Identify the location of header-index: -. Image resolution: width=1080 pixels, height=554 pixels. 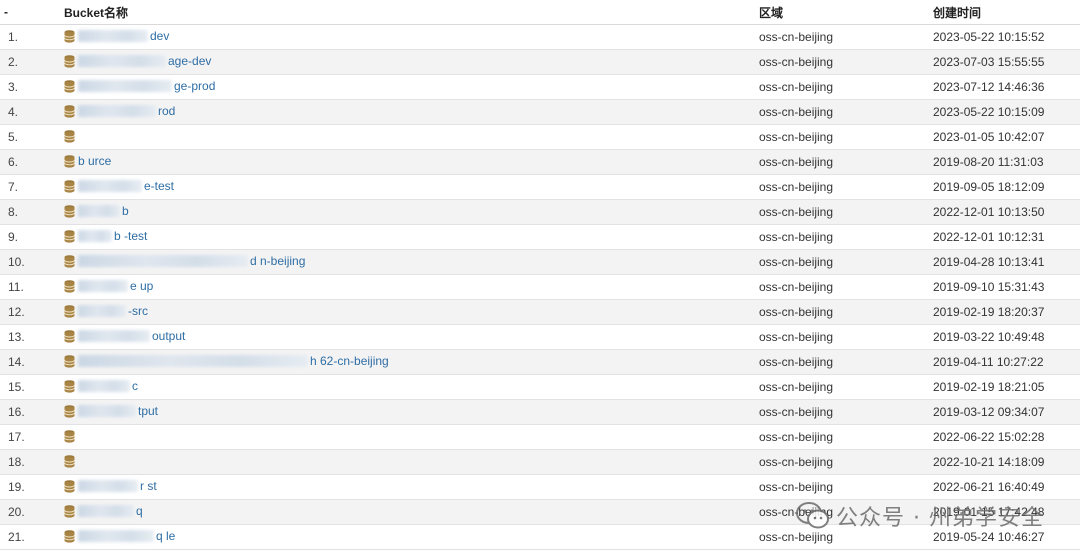
(31, 12).